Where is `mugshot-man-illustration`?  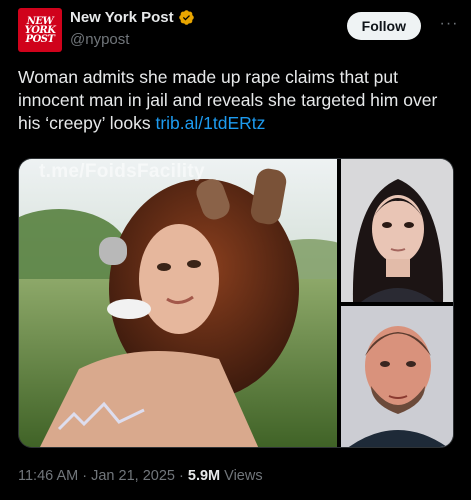 mugshot-man-illustration is located at coordinates (397, 376).